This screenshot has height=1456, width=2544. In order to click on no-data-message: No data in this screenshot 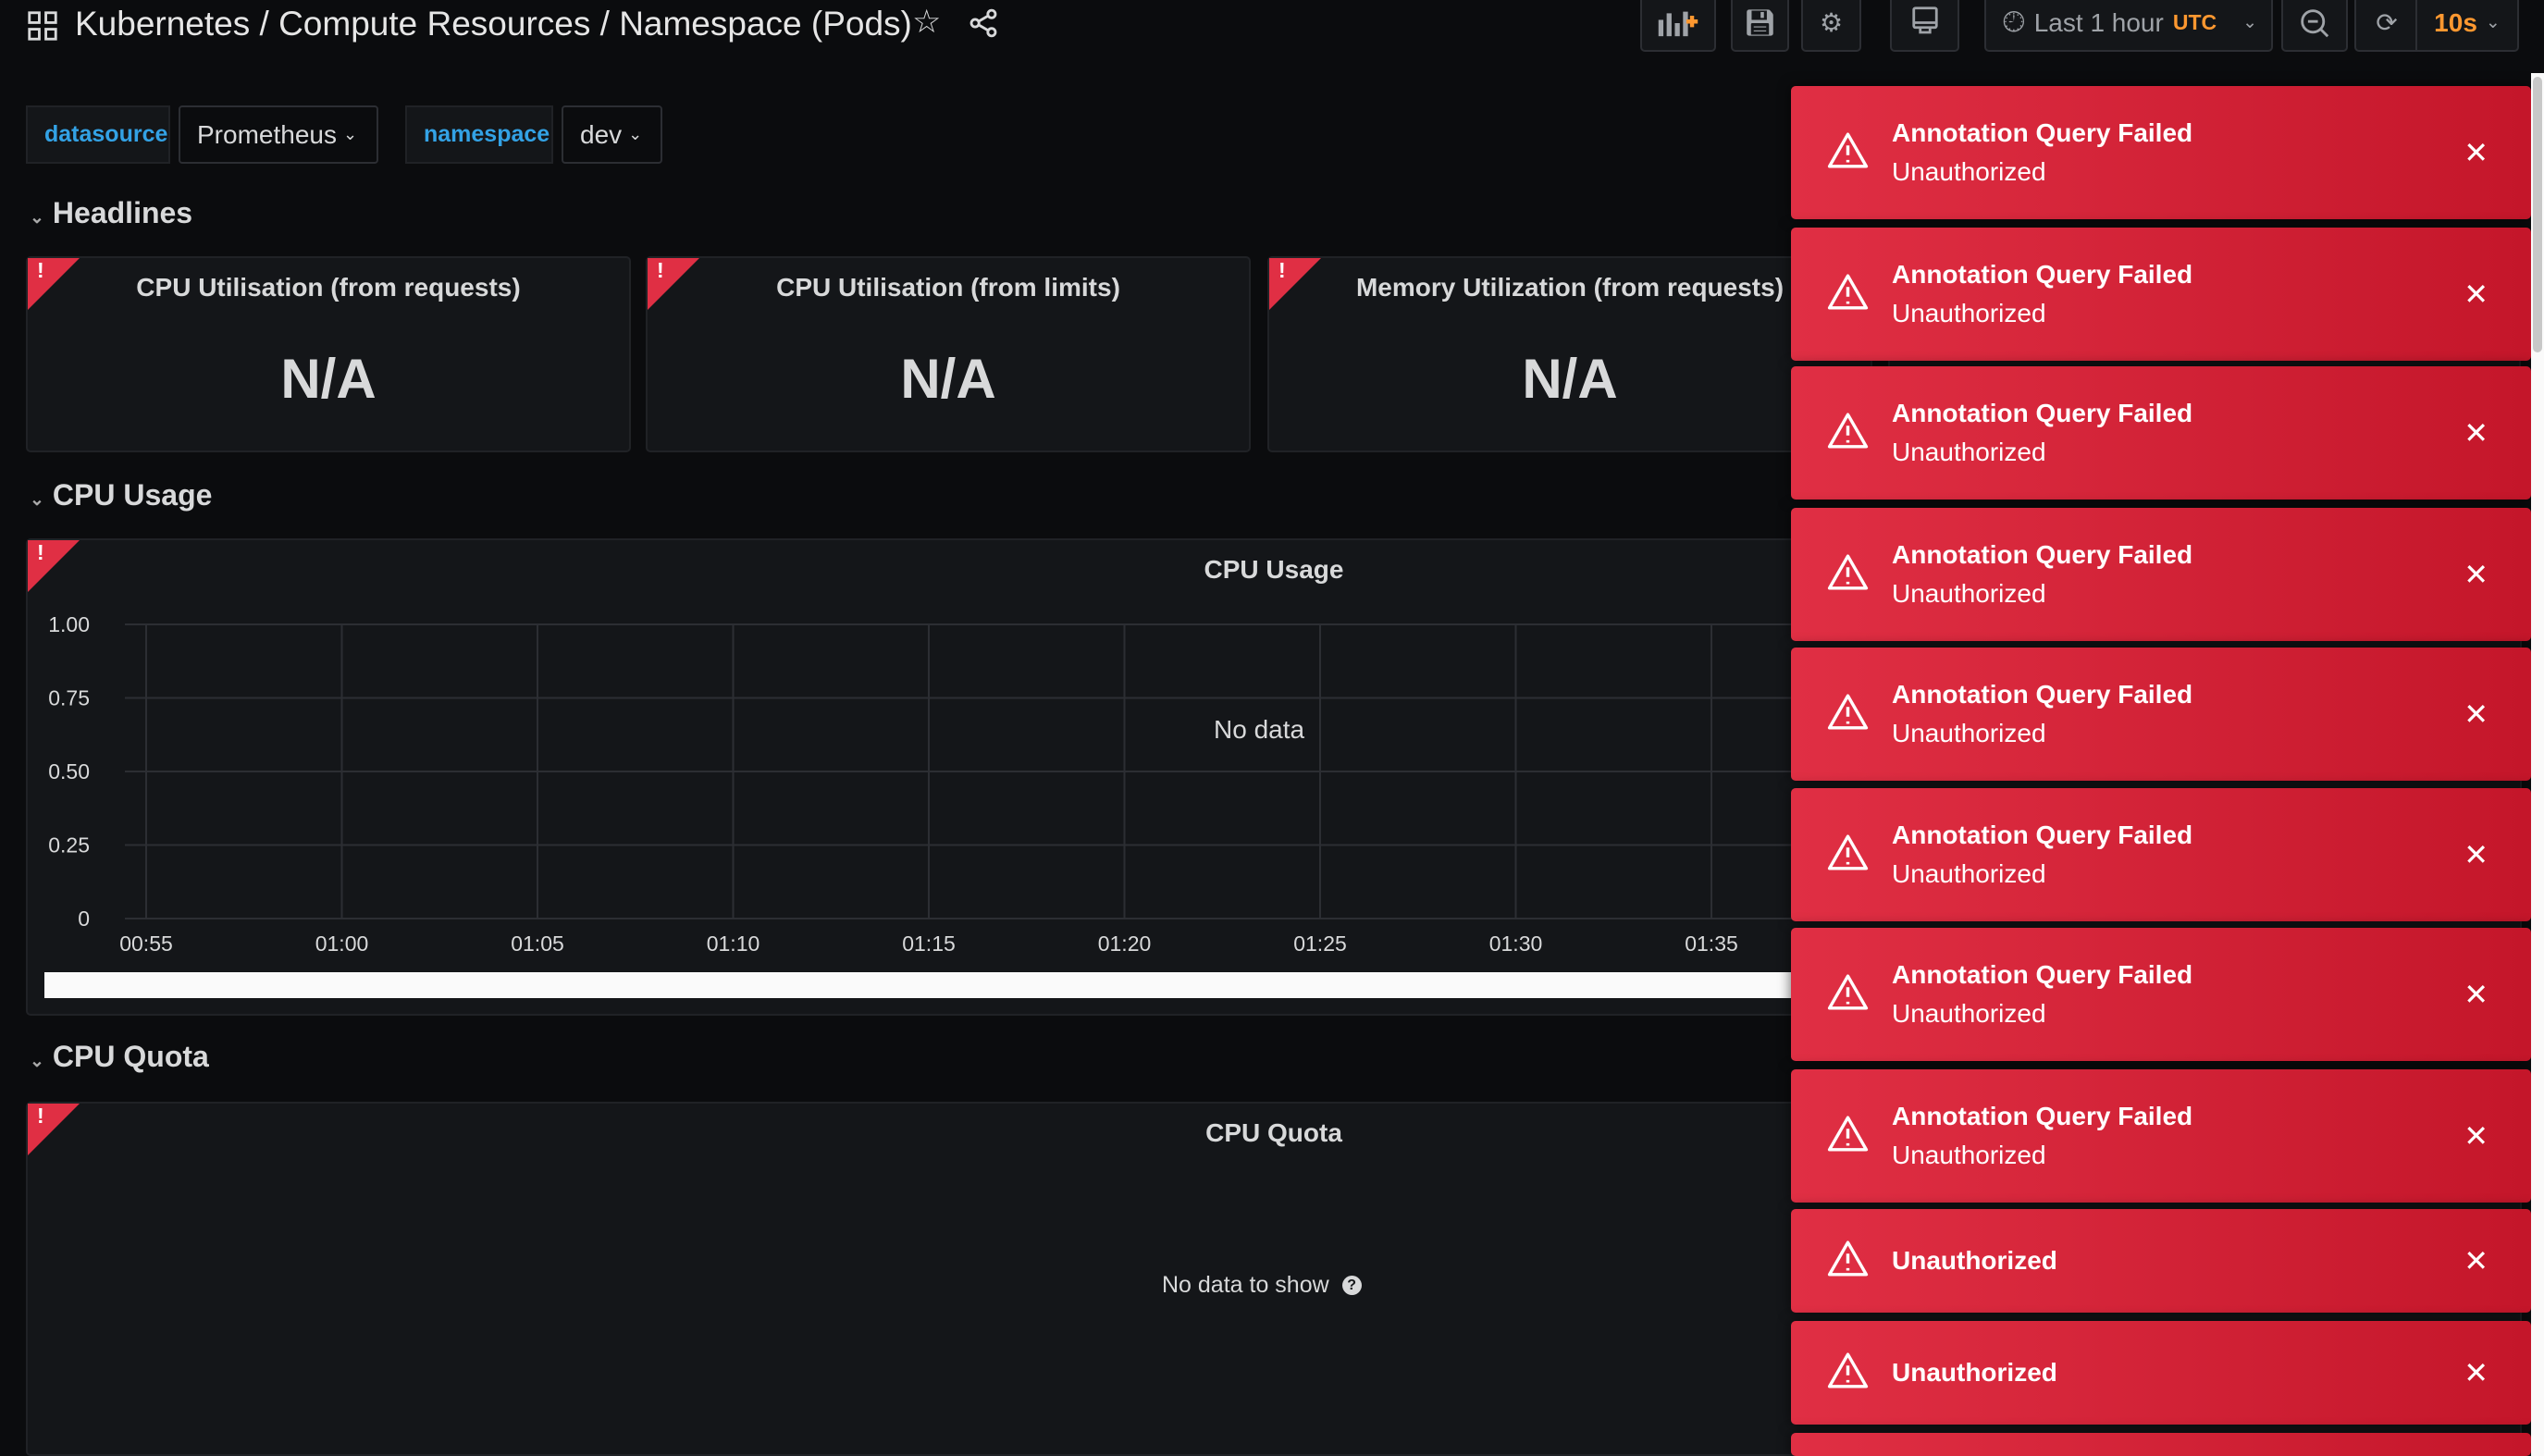, I will do `click(1259, 729)`.